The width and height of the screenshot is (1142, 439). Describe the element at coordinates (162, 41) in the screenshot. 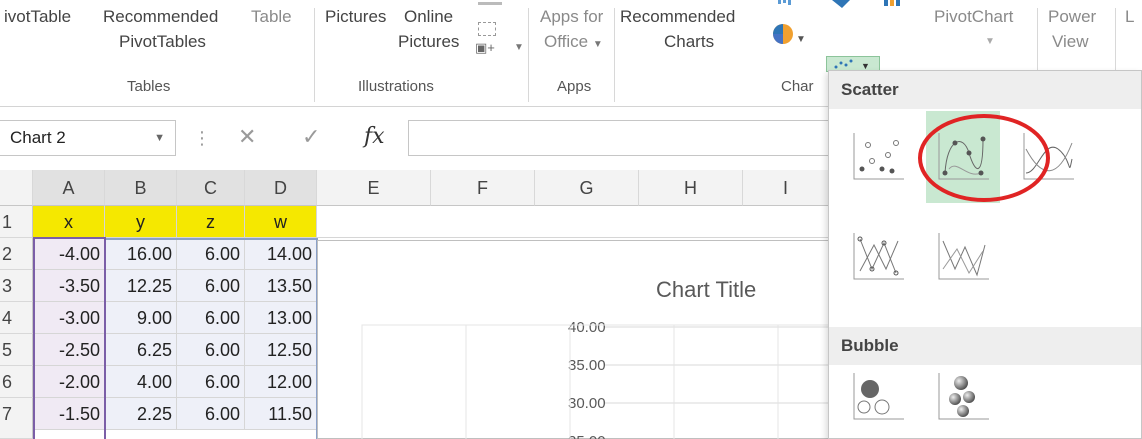

I see `recommended-pivottables-label: PivotTables` at that location.